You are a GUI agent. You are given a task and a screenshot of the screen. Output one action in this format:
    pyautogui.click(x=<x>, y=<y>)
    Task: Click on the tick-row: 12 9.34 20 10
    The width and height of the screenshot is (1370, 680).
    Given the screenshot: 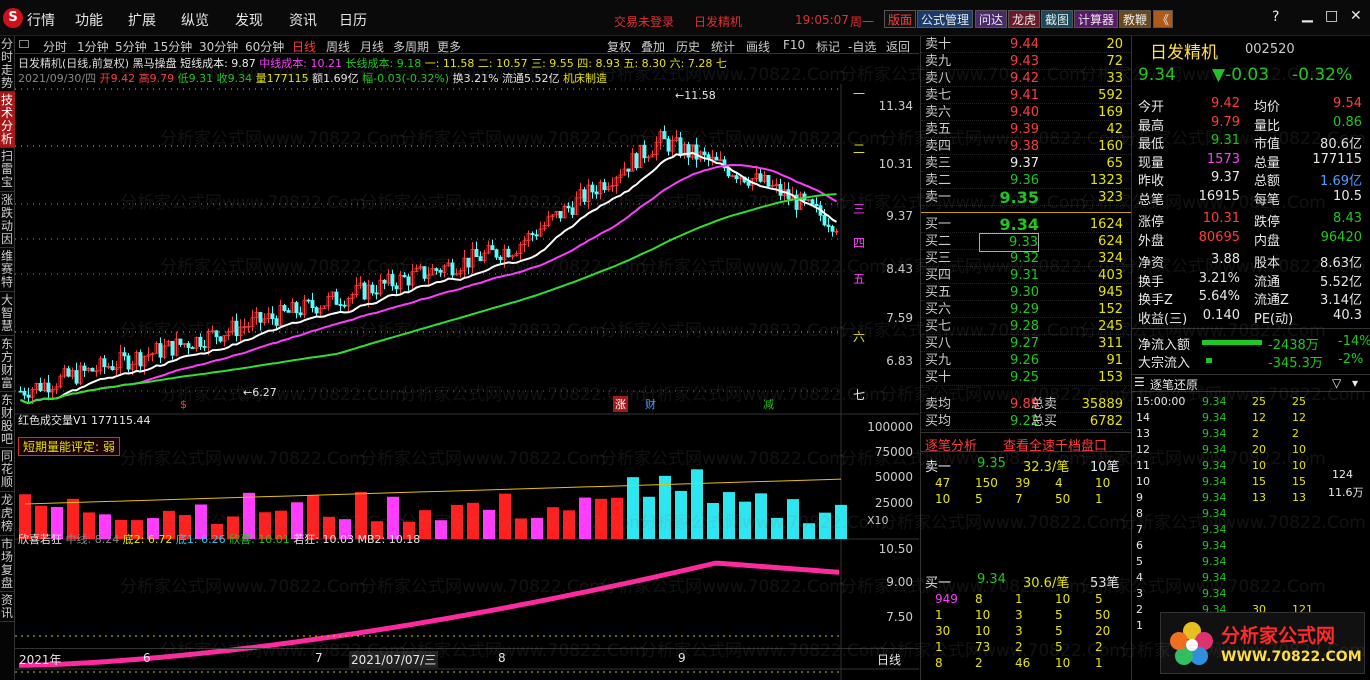 What is the action you would take?
    pyautogui.click(x=1251, y=450)
    